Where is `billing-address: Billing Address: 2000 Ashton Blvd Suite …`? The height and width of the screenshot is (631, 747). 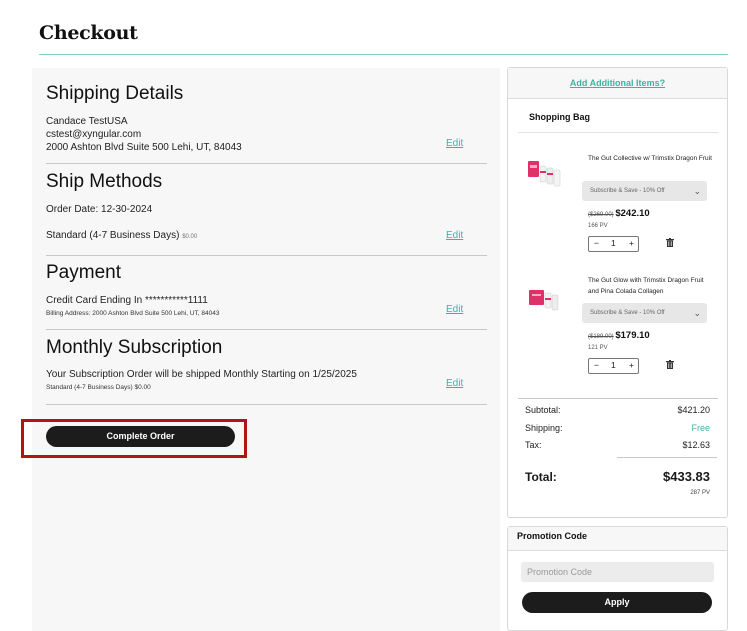 billing-address: Billing Address: 2000 Ashton Blvd Suite … is located at coordinates (133, 313).